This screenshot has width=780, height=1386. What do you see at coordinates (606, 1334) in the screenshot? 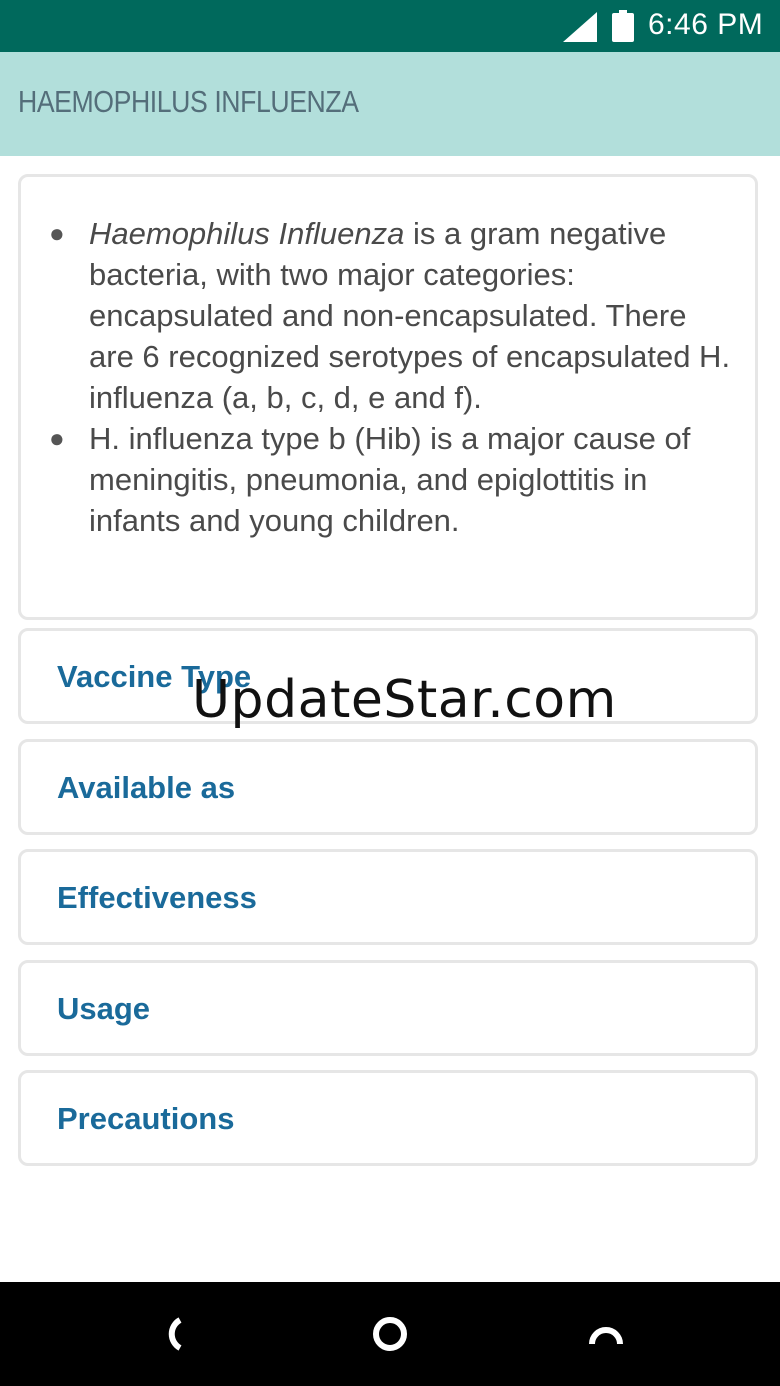
I see `recents-icon` at bounding box center [606, 1334].